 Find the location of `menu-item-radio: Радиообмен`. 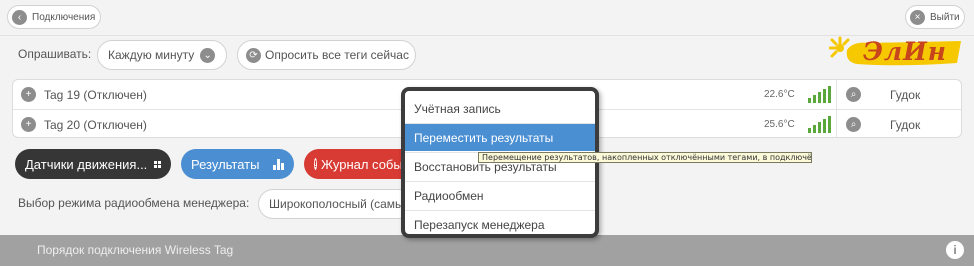

menu-item-radio: Радиообмен is located at coordinates (500, 195).